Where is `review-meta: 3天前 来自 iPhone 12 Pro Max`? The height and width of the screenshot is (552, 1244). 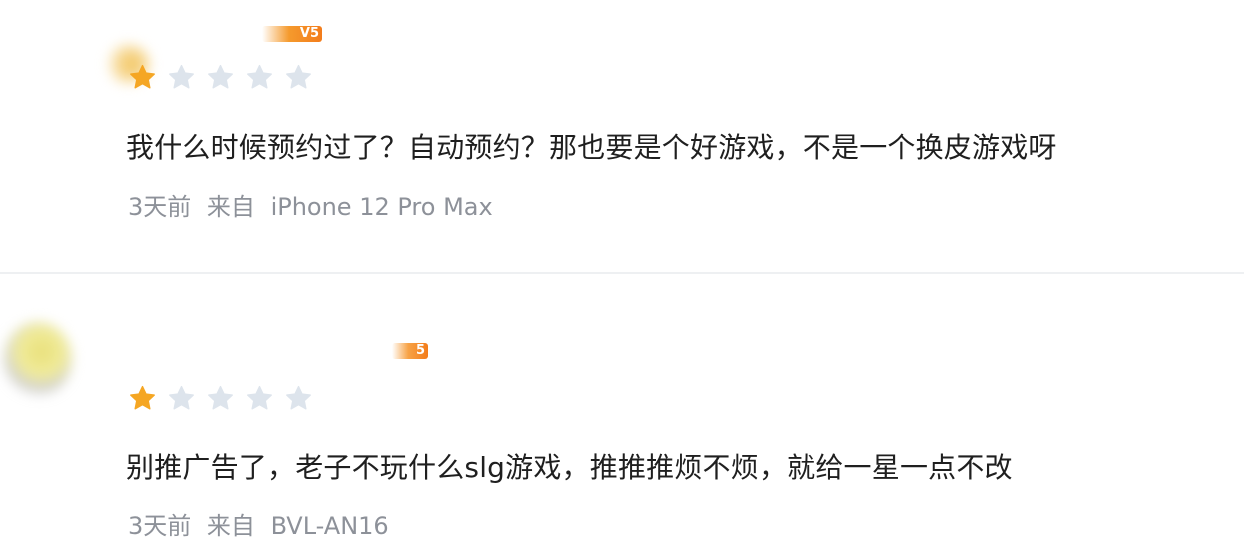
review-meta: 3天前 来自 iPhone 12 Pro Max is located at coordinates (310, 204).